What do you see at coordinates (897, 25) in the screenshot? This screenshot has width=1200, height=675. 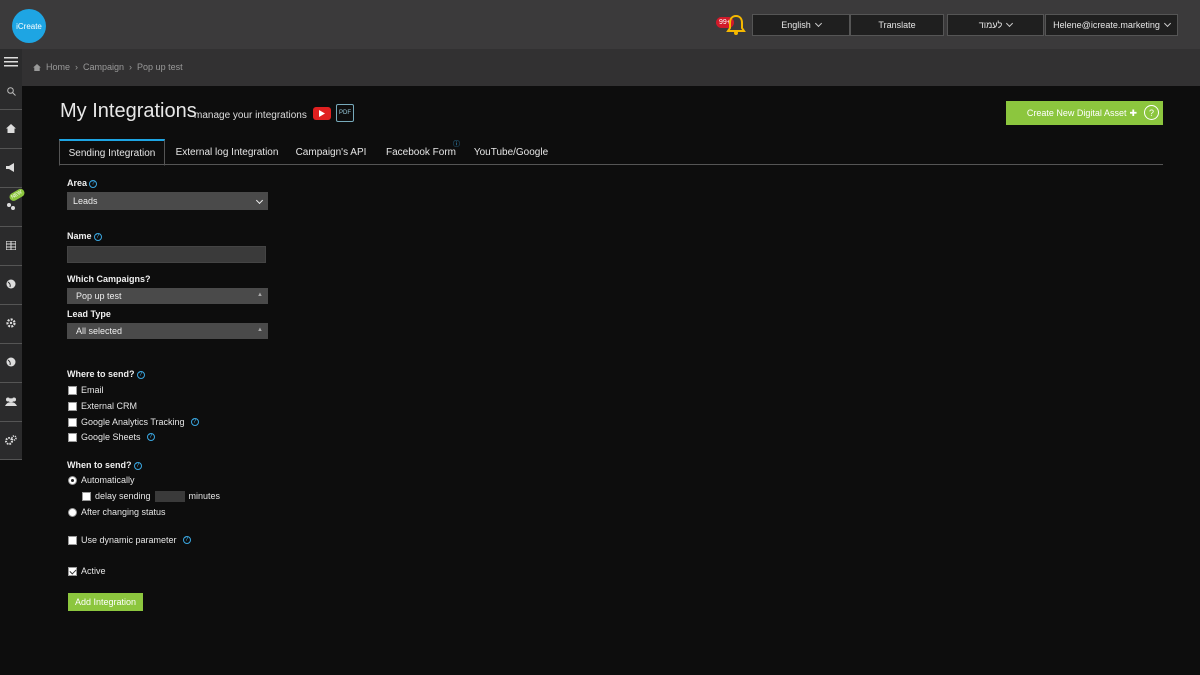 I see `translate-button: Translate` at bounding box center [897, 25].